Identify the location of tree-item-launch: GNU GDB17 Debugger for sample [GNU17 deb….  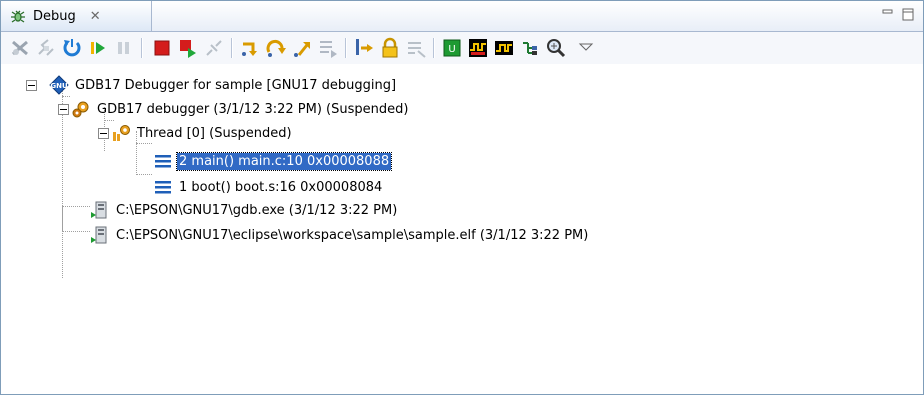
(223, 85).